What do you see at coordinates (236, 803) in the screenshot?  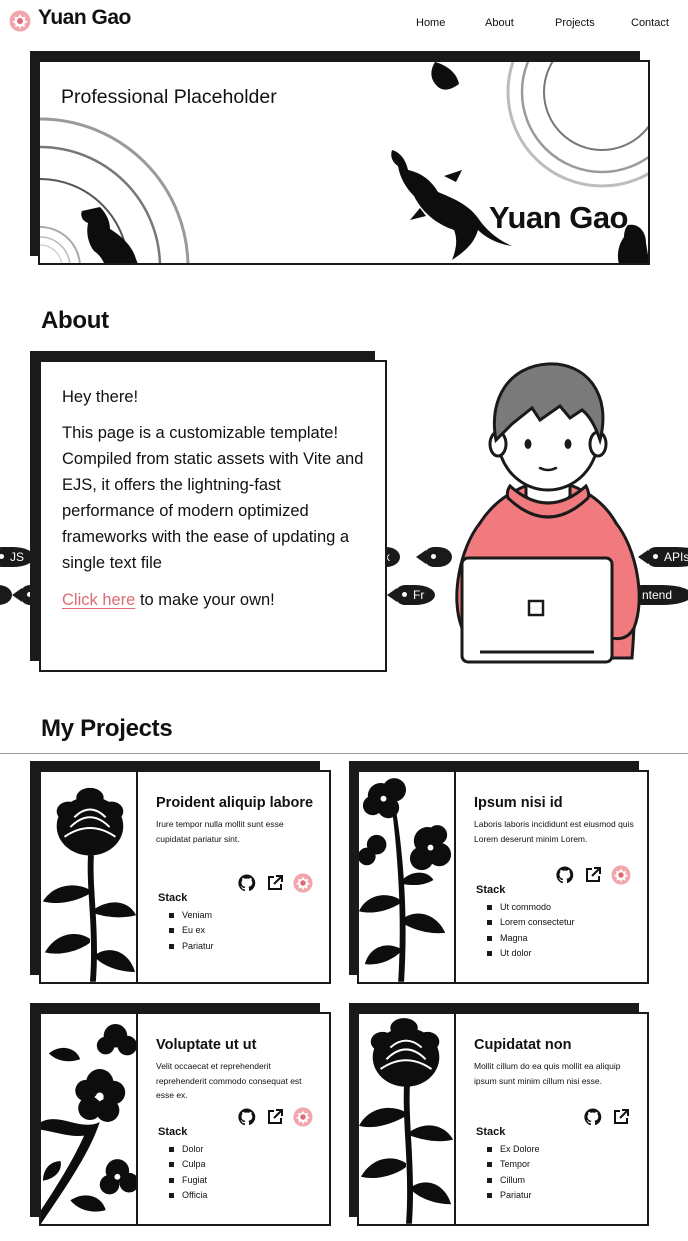 I see `project-title: Proident aliquip labore` at bounding box center [236, 803].